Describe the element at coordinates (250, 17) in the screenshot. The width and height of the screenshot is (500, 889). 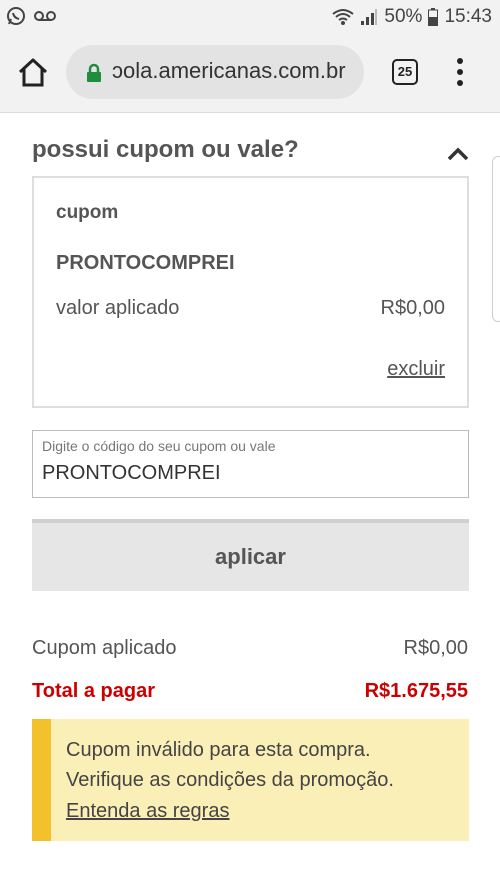
I see `status-bar: 50% 15:43` at that location.